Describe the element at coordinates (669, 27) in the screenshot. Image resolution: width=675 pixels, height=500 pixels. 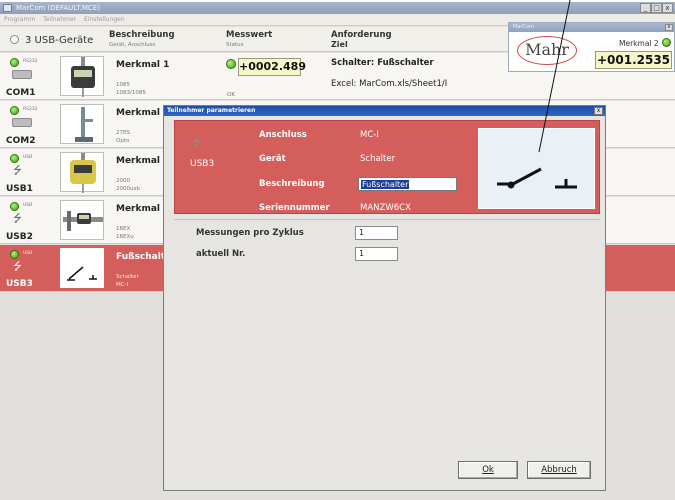
I see `widget-close-button: x` at that location.